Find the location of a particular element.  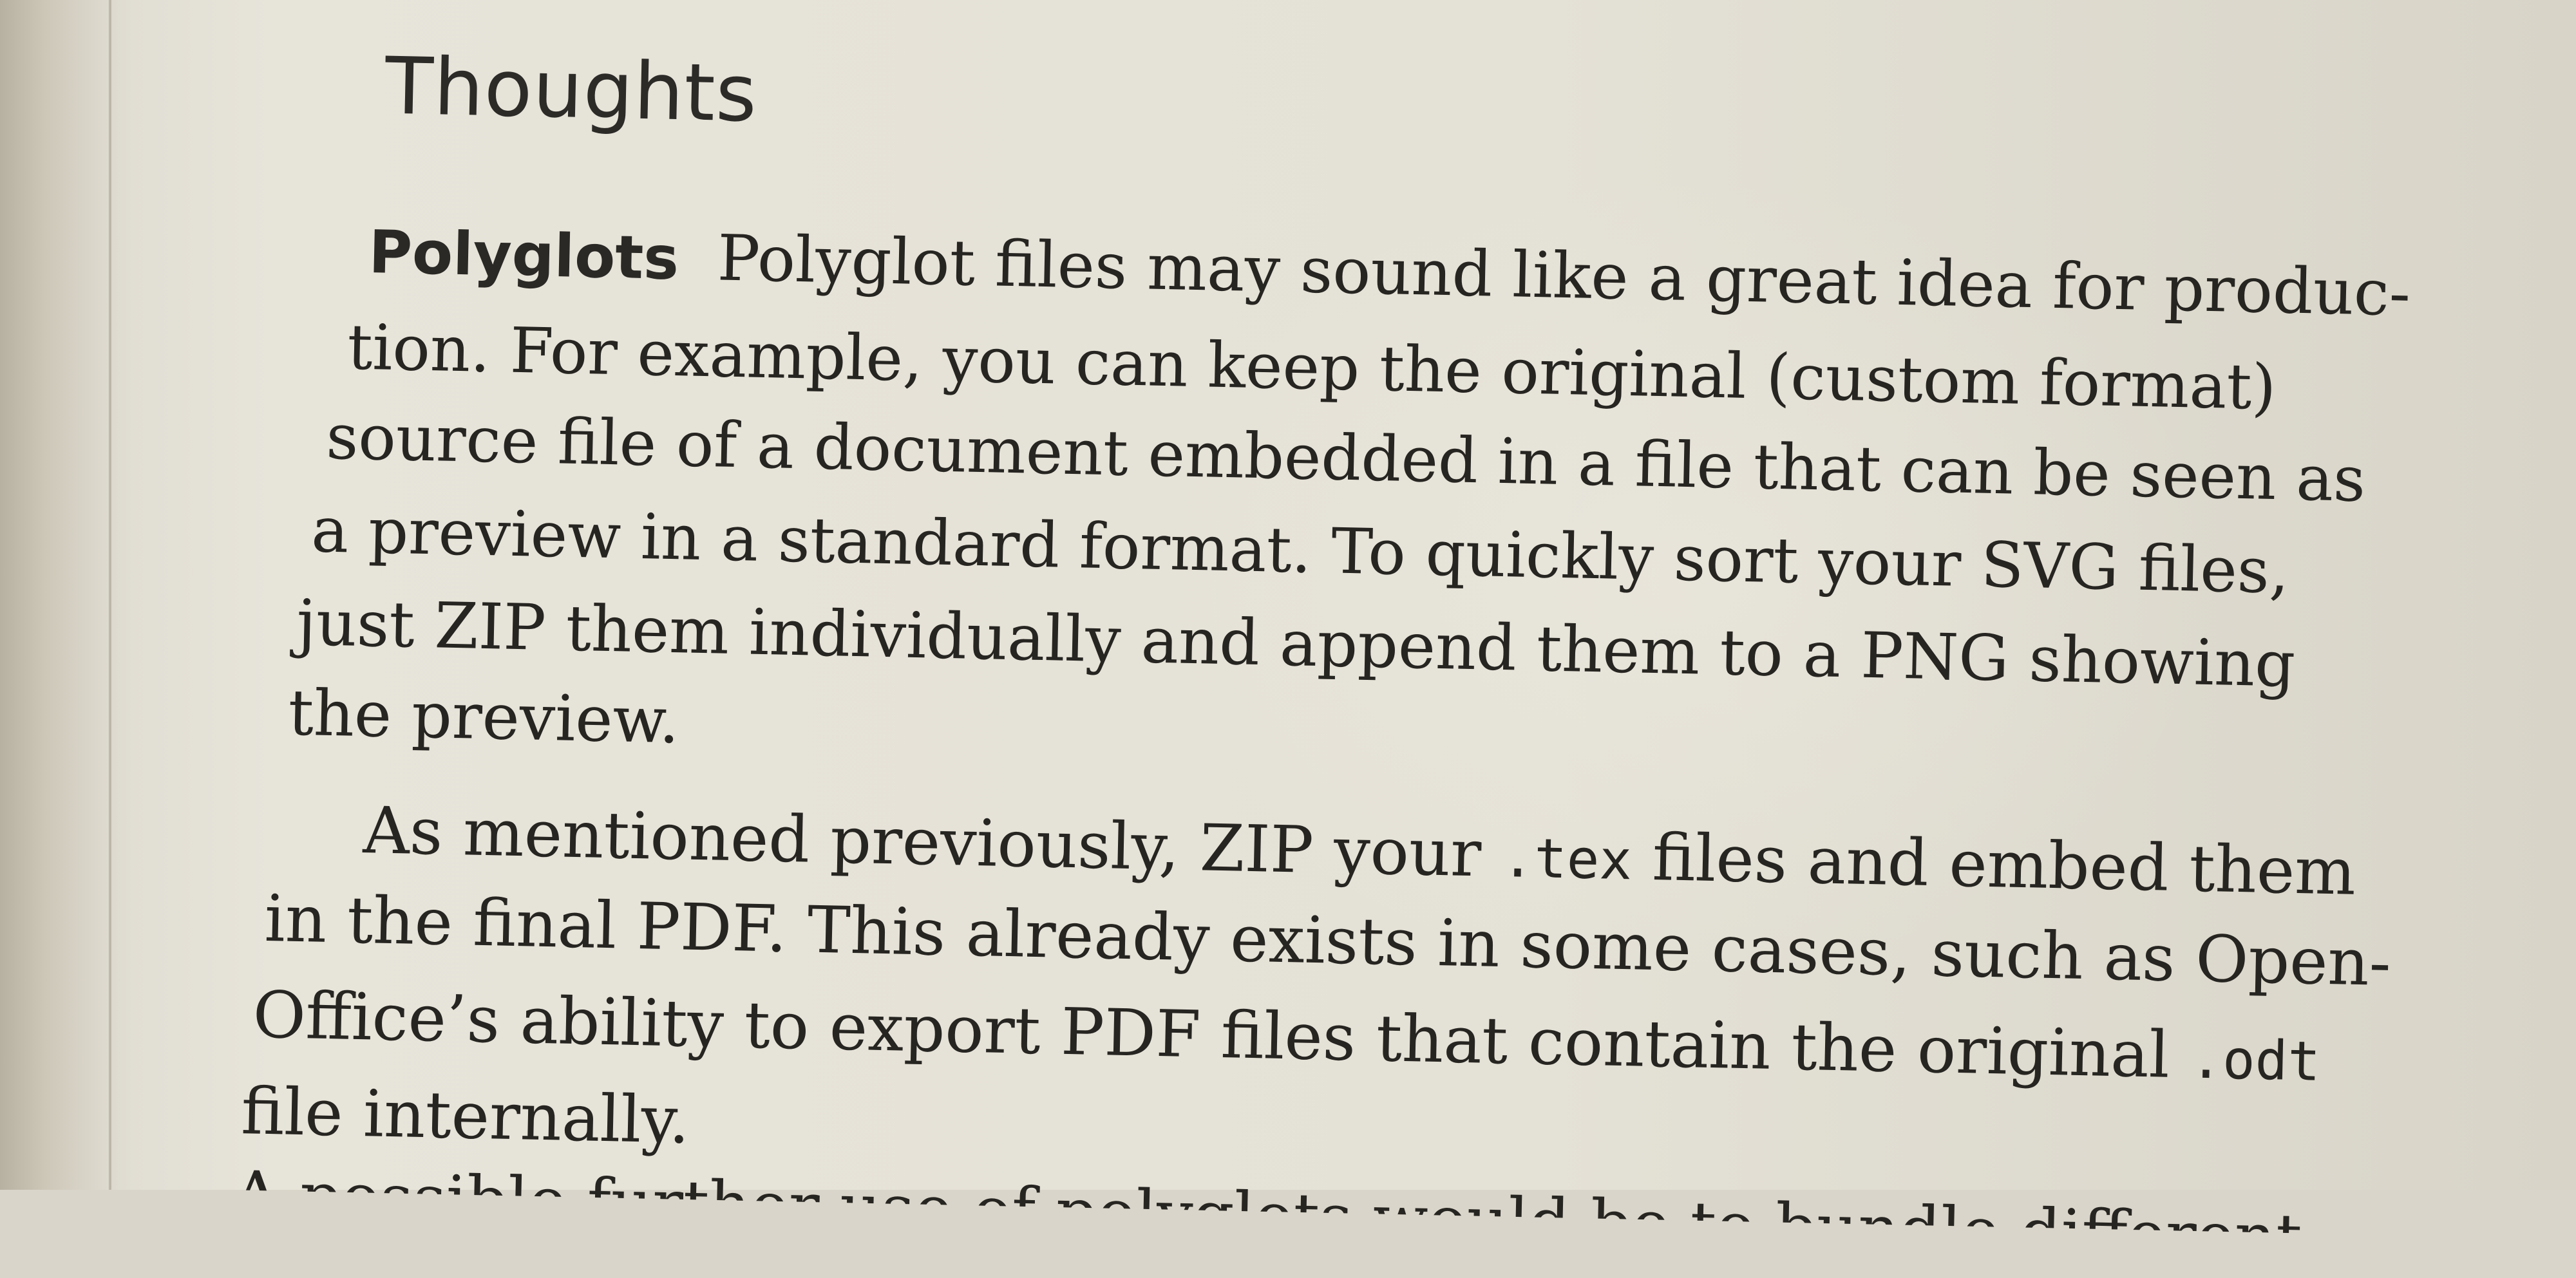

paragraph-1-line-6: the preview. is located at coordinates (484, 717).